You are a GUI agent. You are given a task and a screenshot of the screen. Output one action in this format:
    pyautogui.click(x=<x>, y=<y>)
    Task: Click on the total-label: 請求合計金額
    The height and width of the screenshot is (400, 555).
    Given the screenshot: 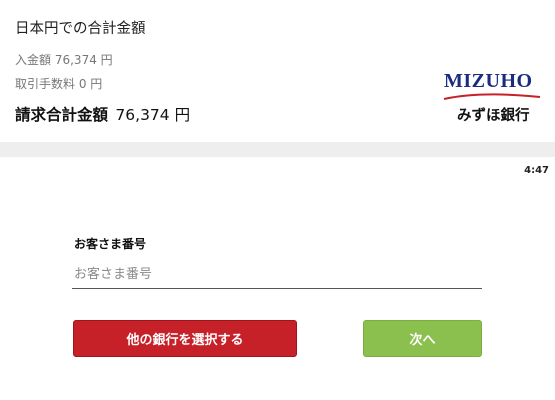 What is the action you would take?
    pyautogui.click(x=62, y=115)
    